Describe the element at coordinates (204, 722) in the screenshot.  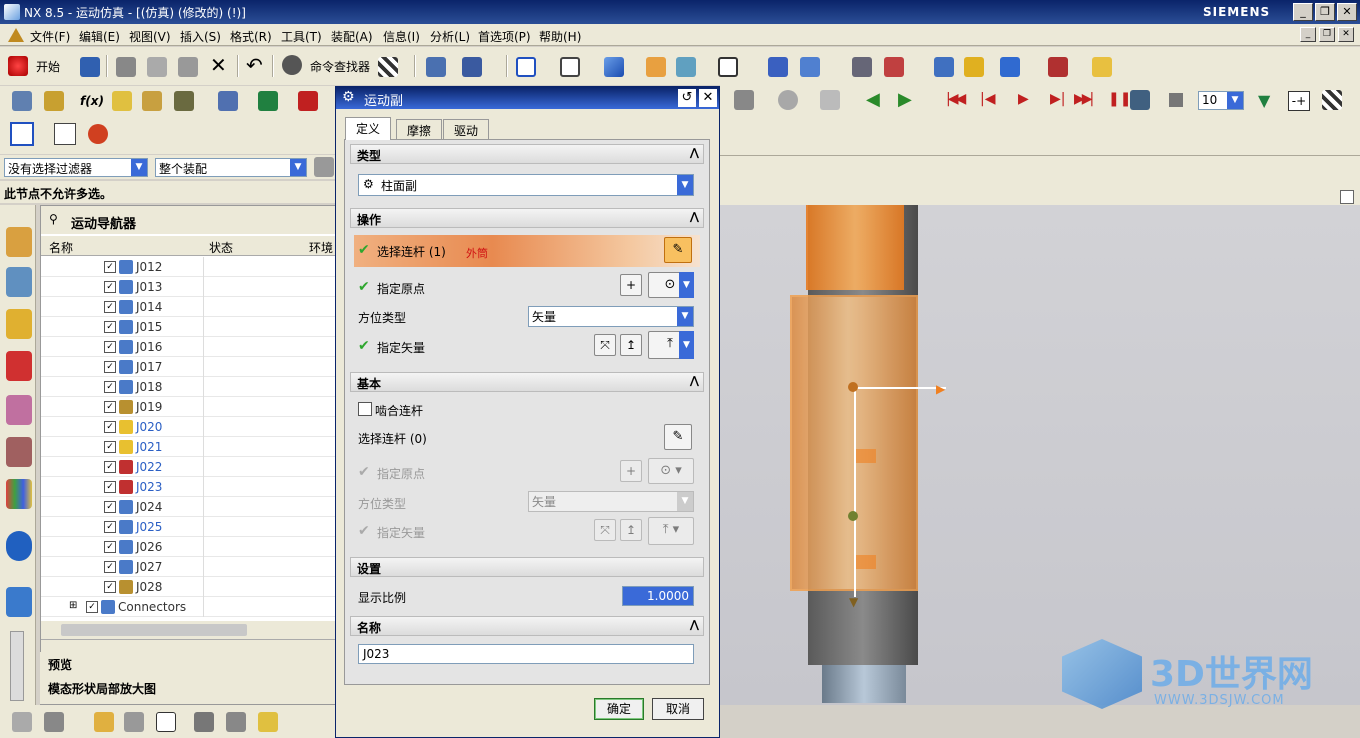
I see `explode-icon` at that location.